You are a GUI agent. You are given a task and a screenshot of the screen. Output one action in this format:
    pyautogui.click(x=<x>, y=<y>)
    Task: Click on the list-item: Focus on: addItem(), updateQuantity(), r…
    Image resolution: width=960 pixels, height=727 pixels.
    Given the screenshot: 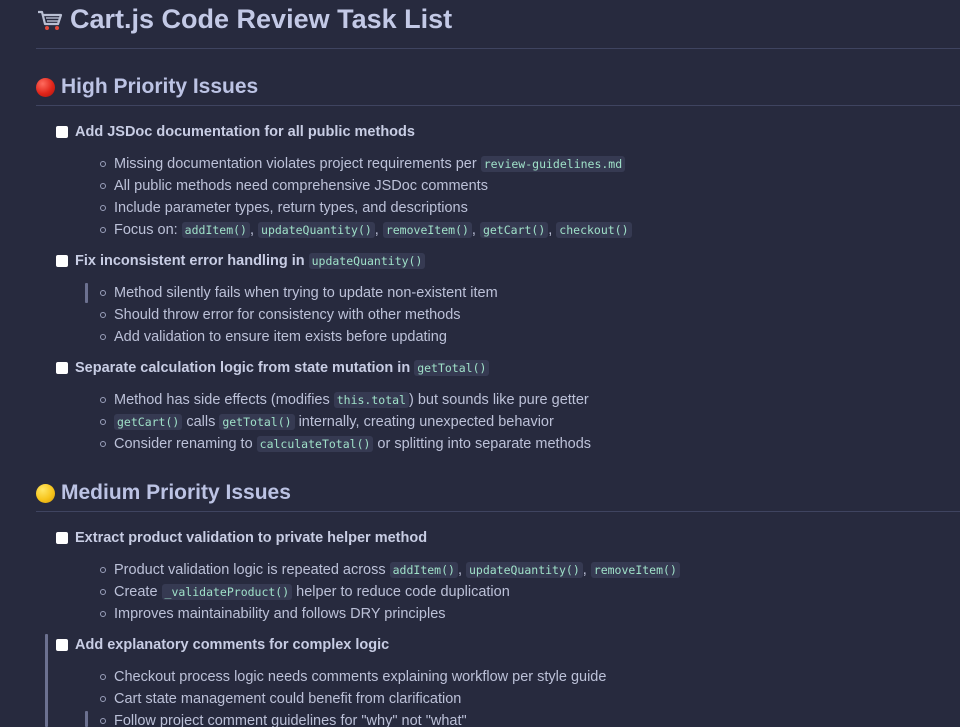 What is the action you would take?
    pyautogui.click(x=366, y=230)
    